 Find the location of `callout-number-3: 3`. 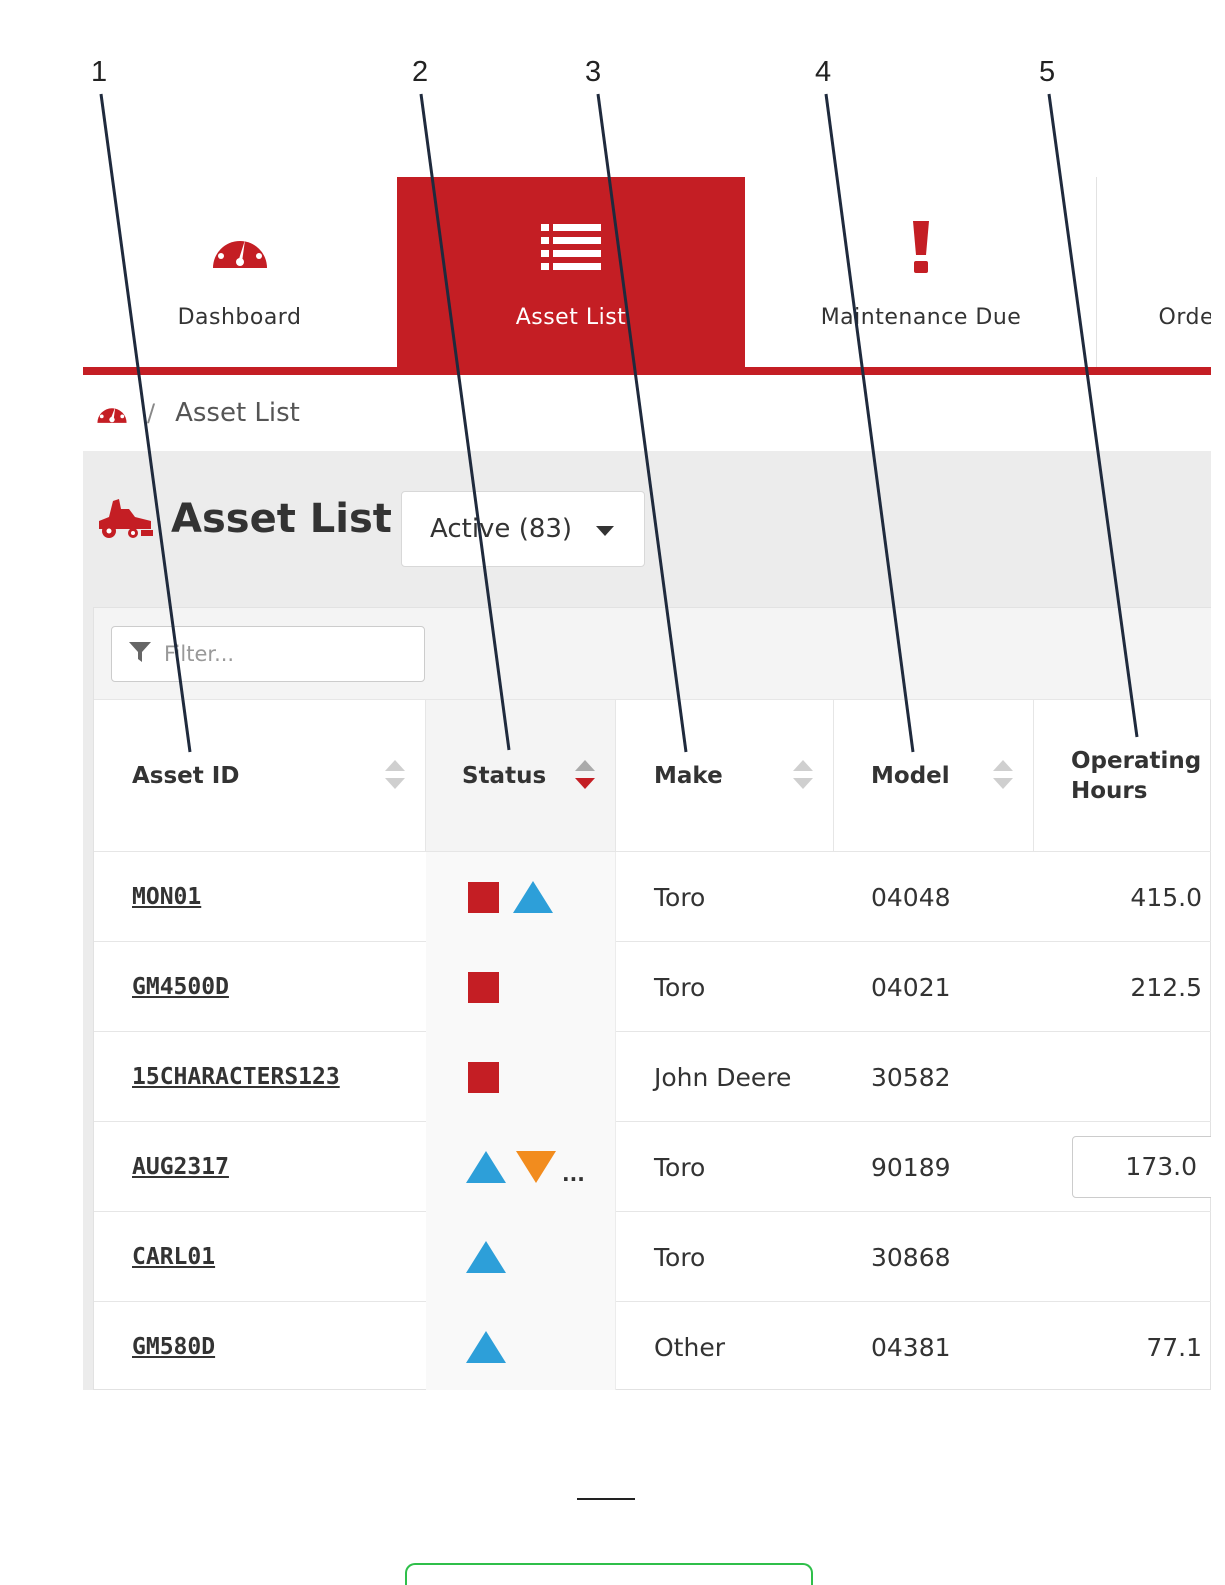

callout-number-3: 3 is located at coordinates (593, 72).